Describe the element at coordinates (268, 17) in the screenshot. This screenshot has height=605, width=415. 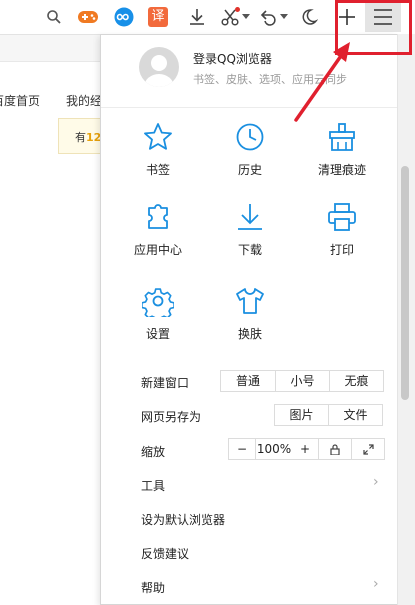
I see `undo-icon` at that location.